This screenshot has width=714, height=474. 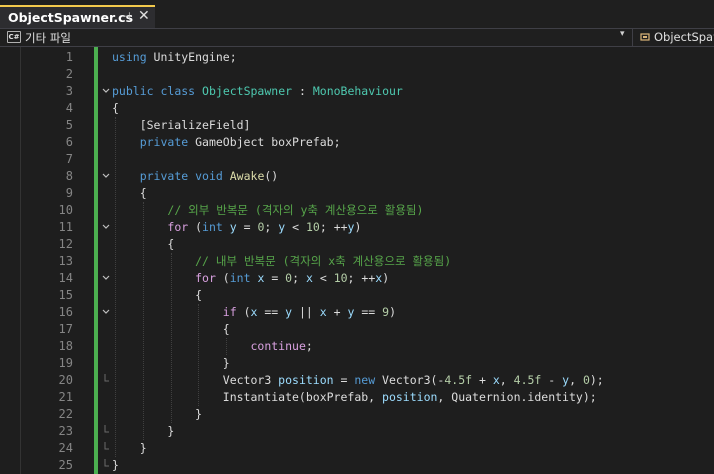 I want to click on line-number: 2, so click(x=69, y=74).